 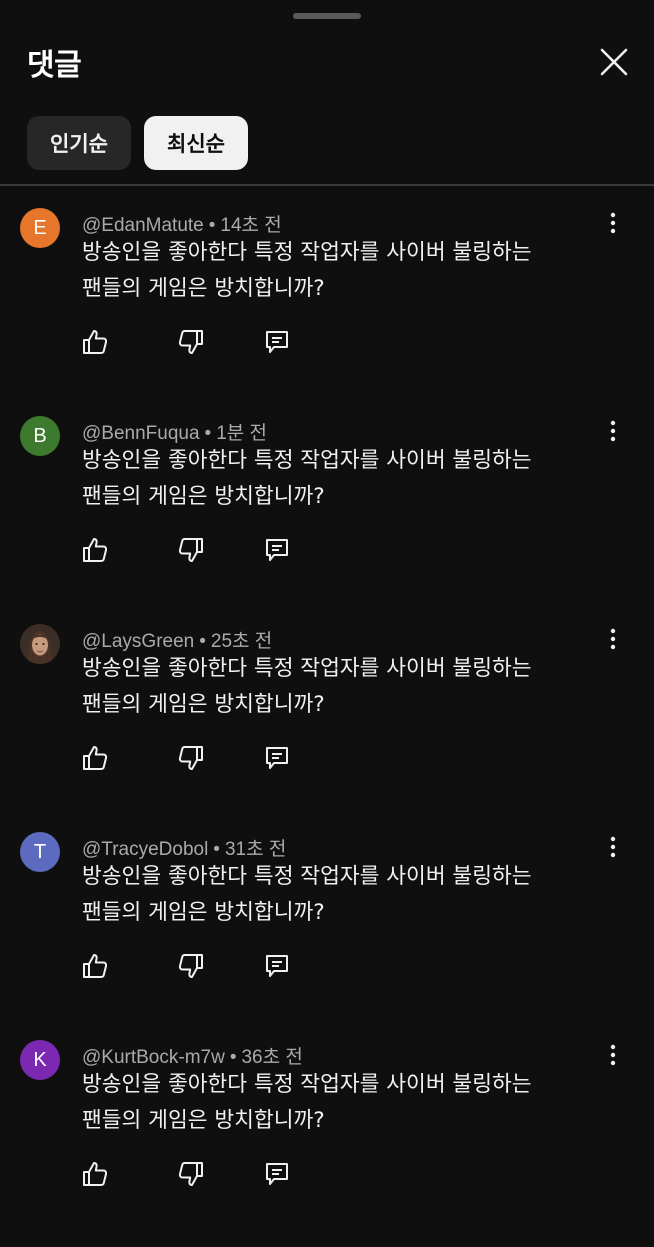 I want to click on comment-time: 14초 전, so click(x=250, y=225).